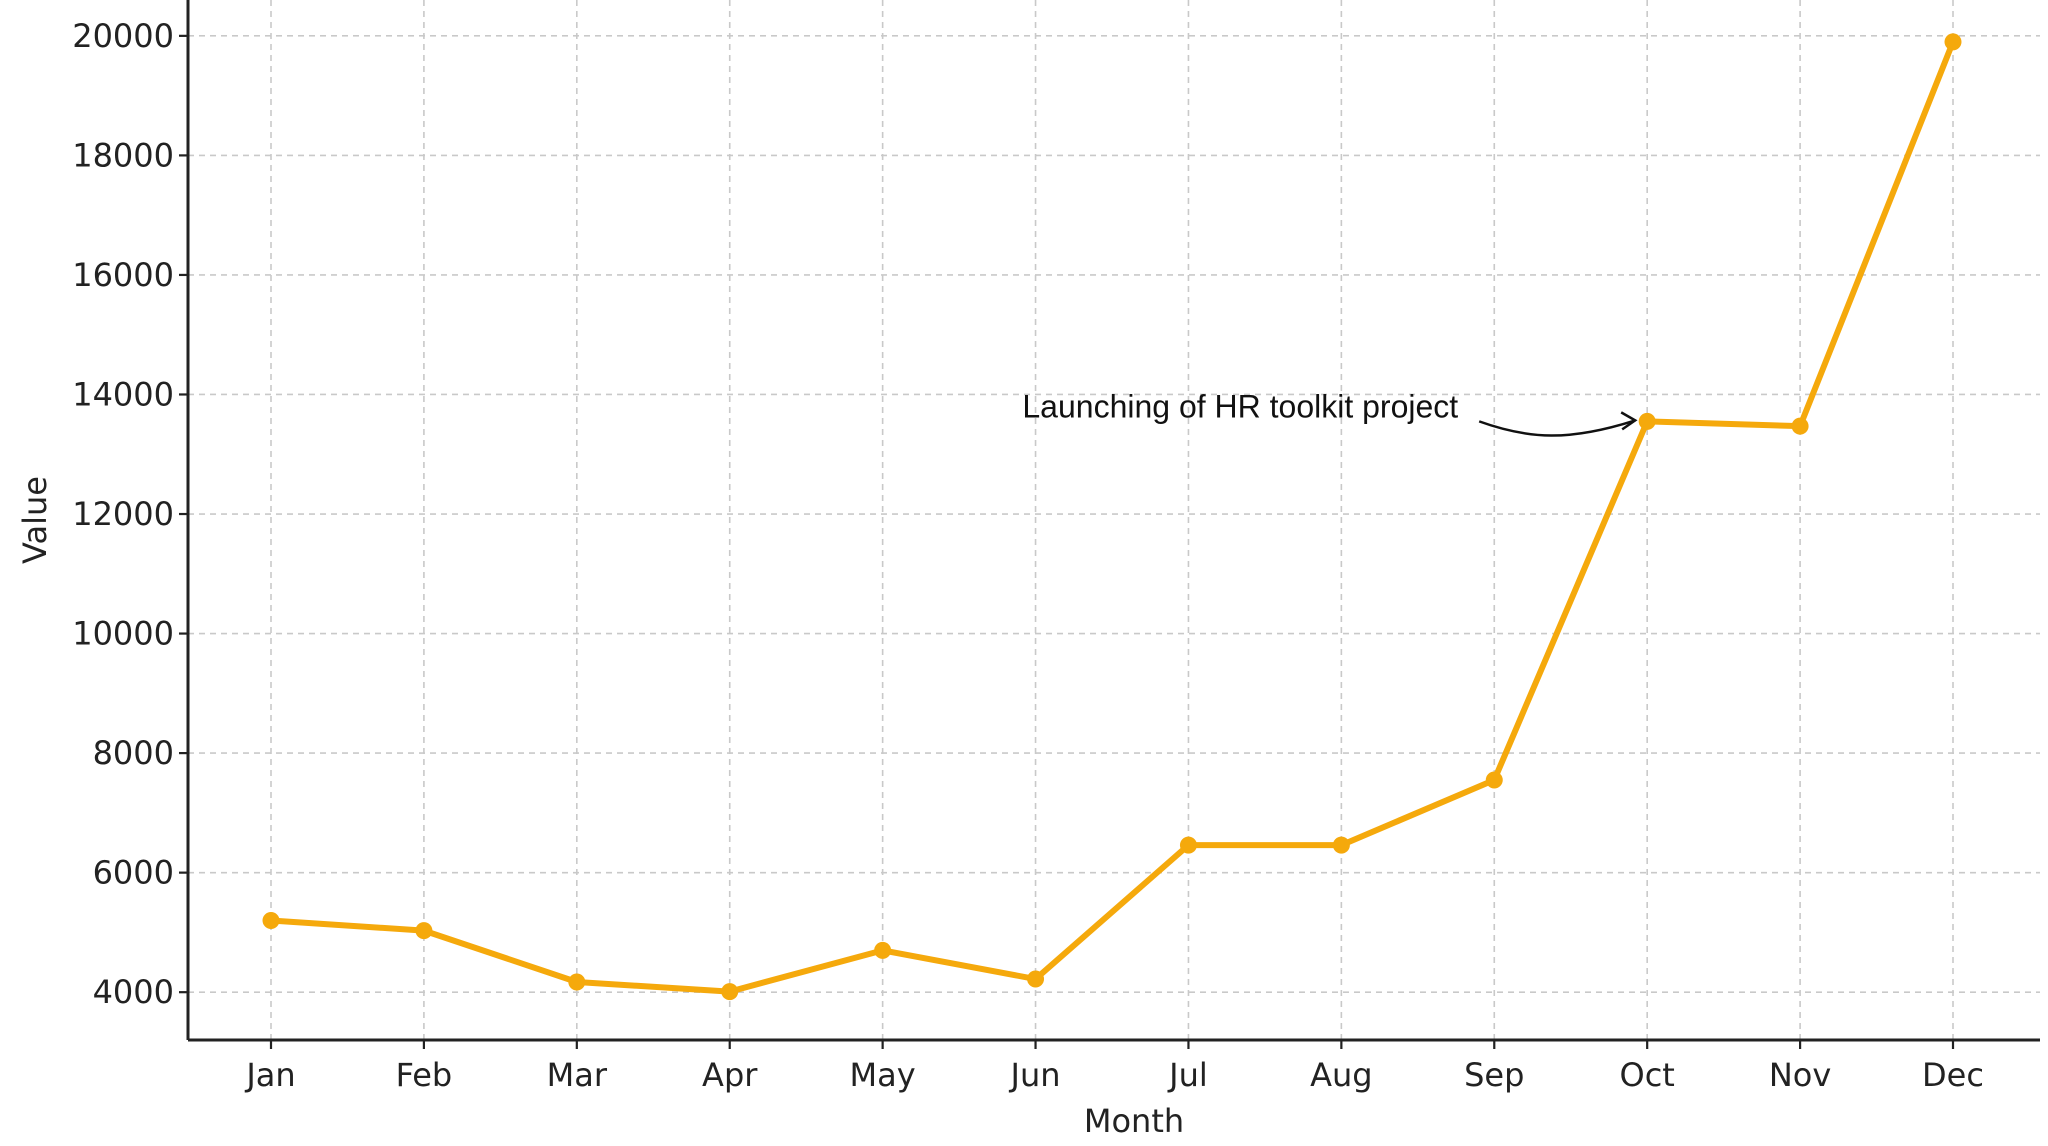  I want to click on x-tick-label: Dec, so click(1953, 1075).